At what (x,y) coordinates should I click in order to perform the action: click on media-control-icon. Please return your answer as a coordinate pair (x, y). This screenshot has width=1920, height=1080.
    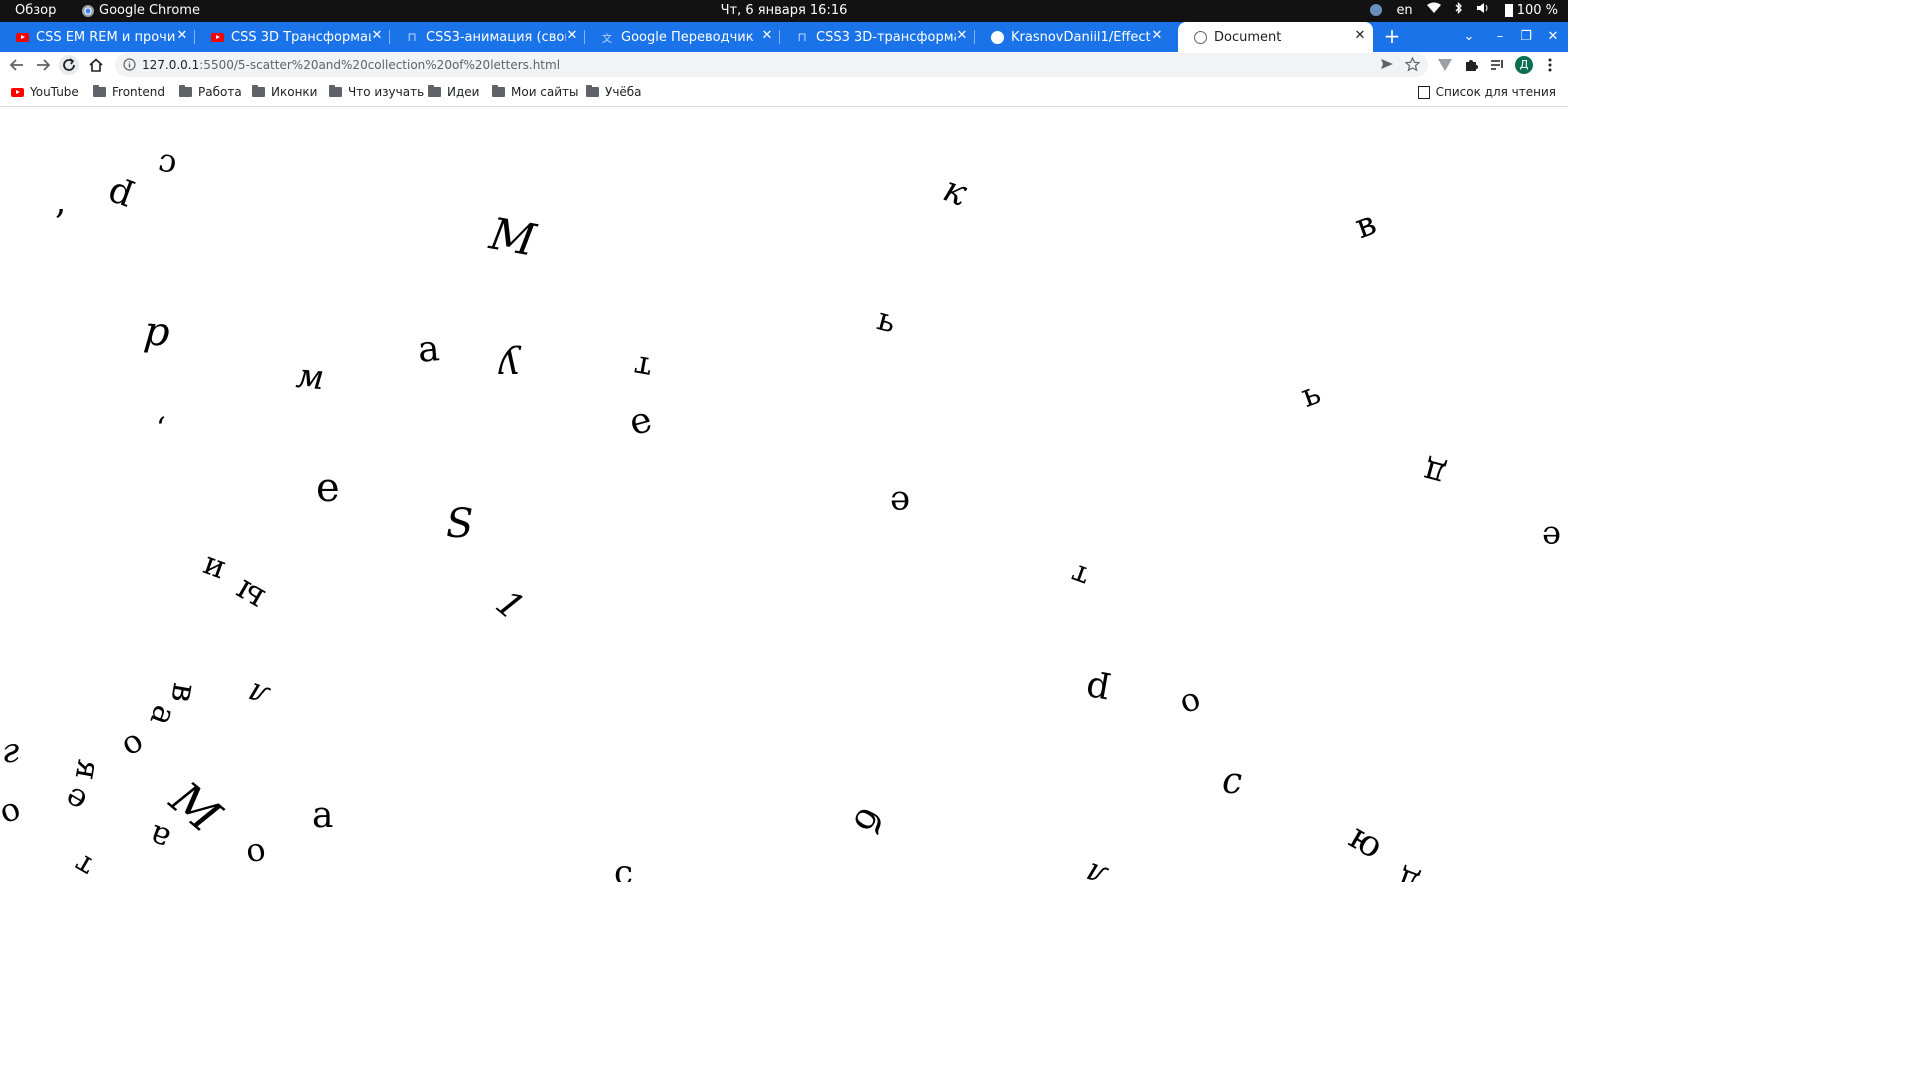
    Looking at the image, I should click on (1497, 65).